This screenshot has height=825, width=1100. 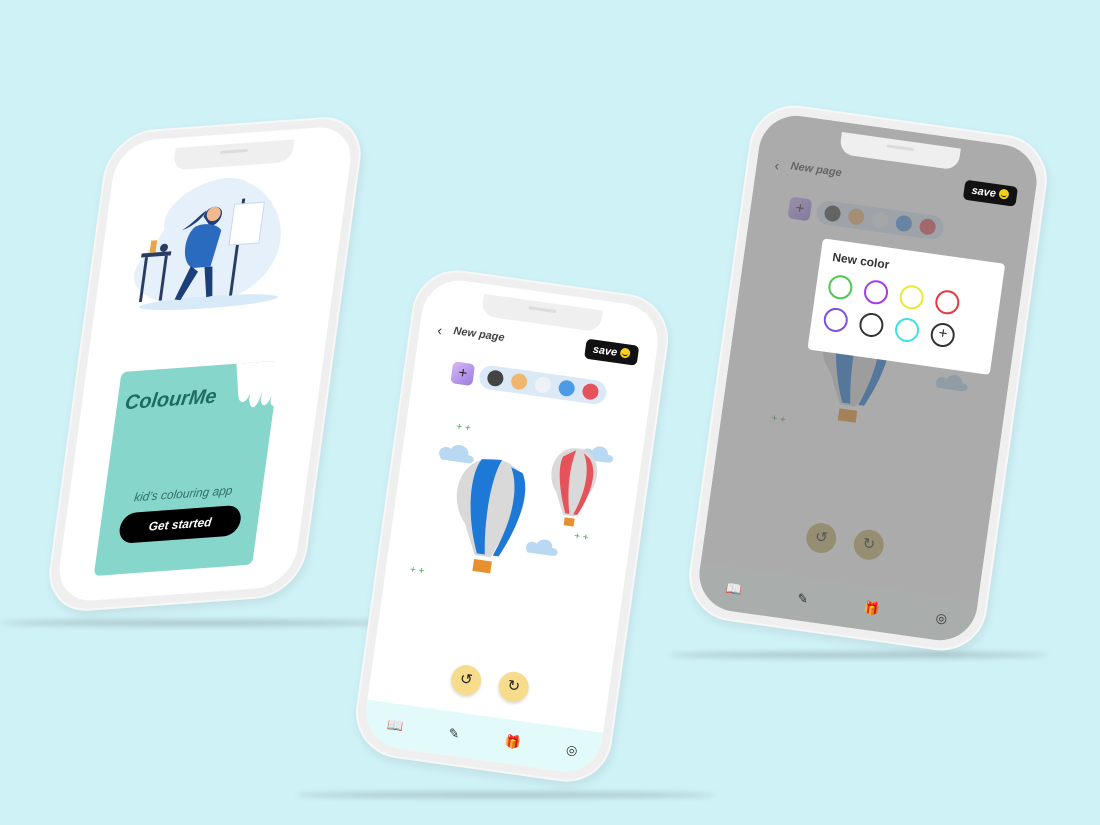 I want to click on color-ring-yellow, so click(x=912, y=297).